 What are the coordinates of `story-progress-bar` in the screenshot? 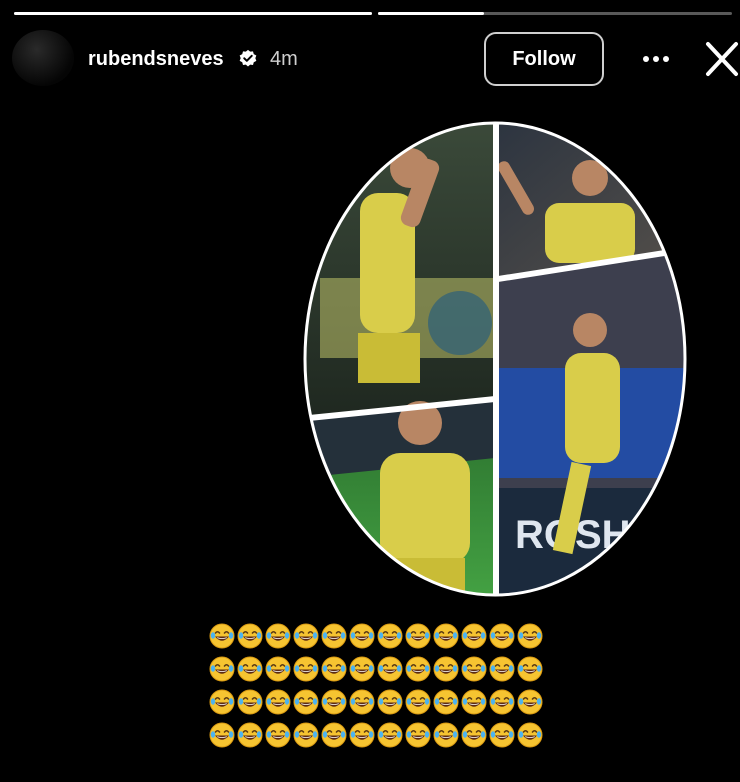 It's located at (370, 13).